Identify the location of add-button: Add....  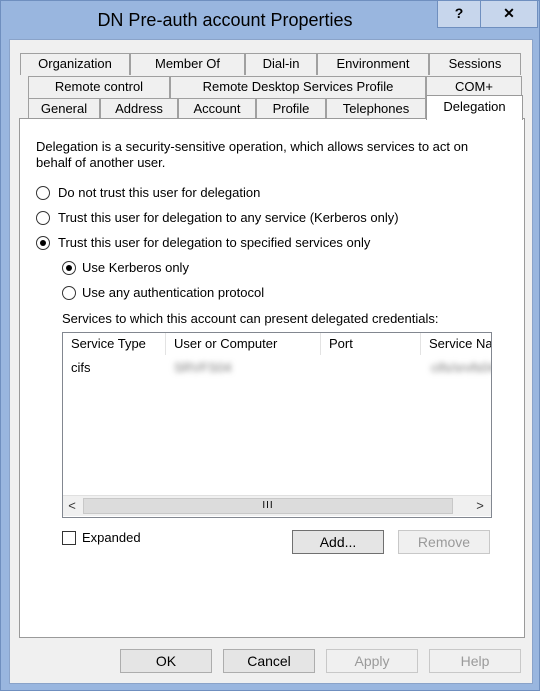
(338, 542).